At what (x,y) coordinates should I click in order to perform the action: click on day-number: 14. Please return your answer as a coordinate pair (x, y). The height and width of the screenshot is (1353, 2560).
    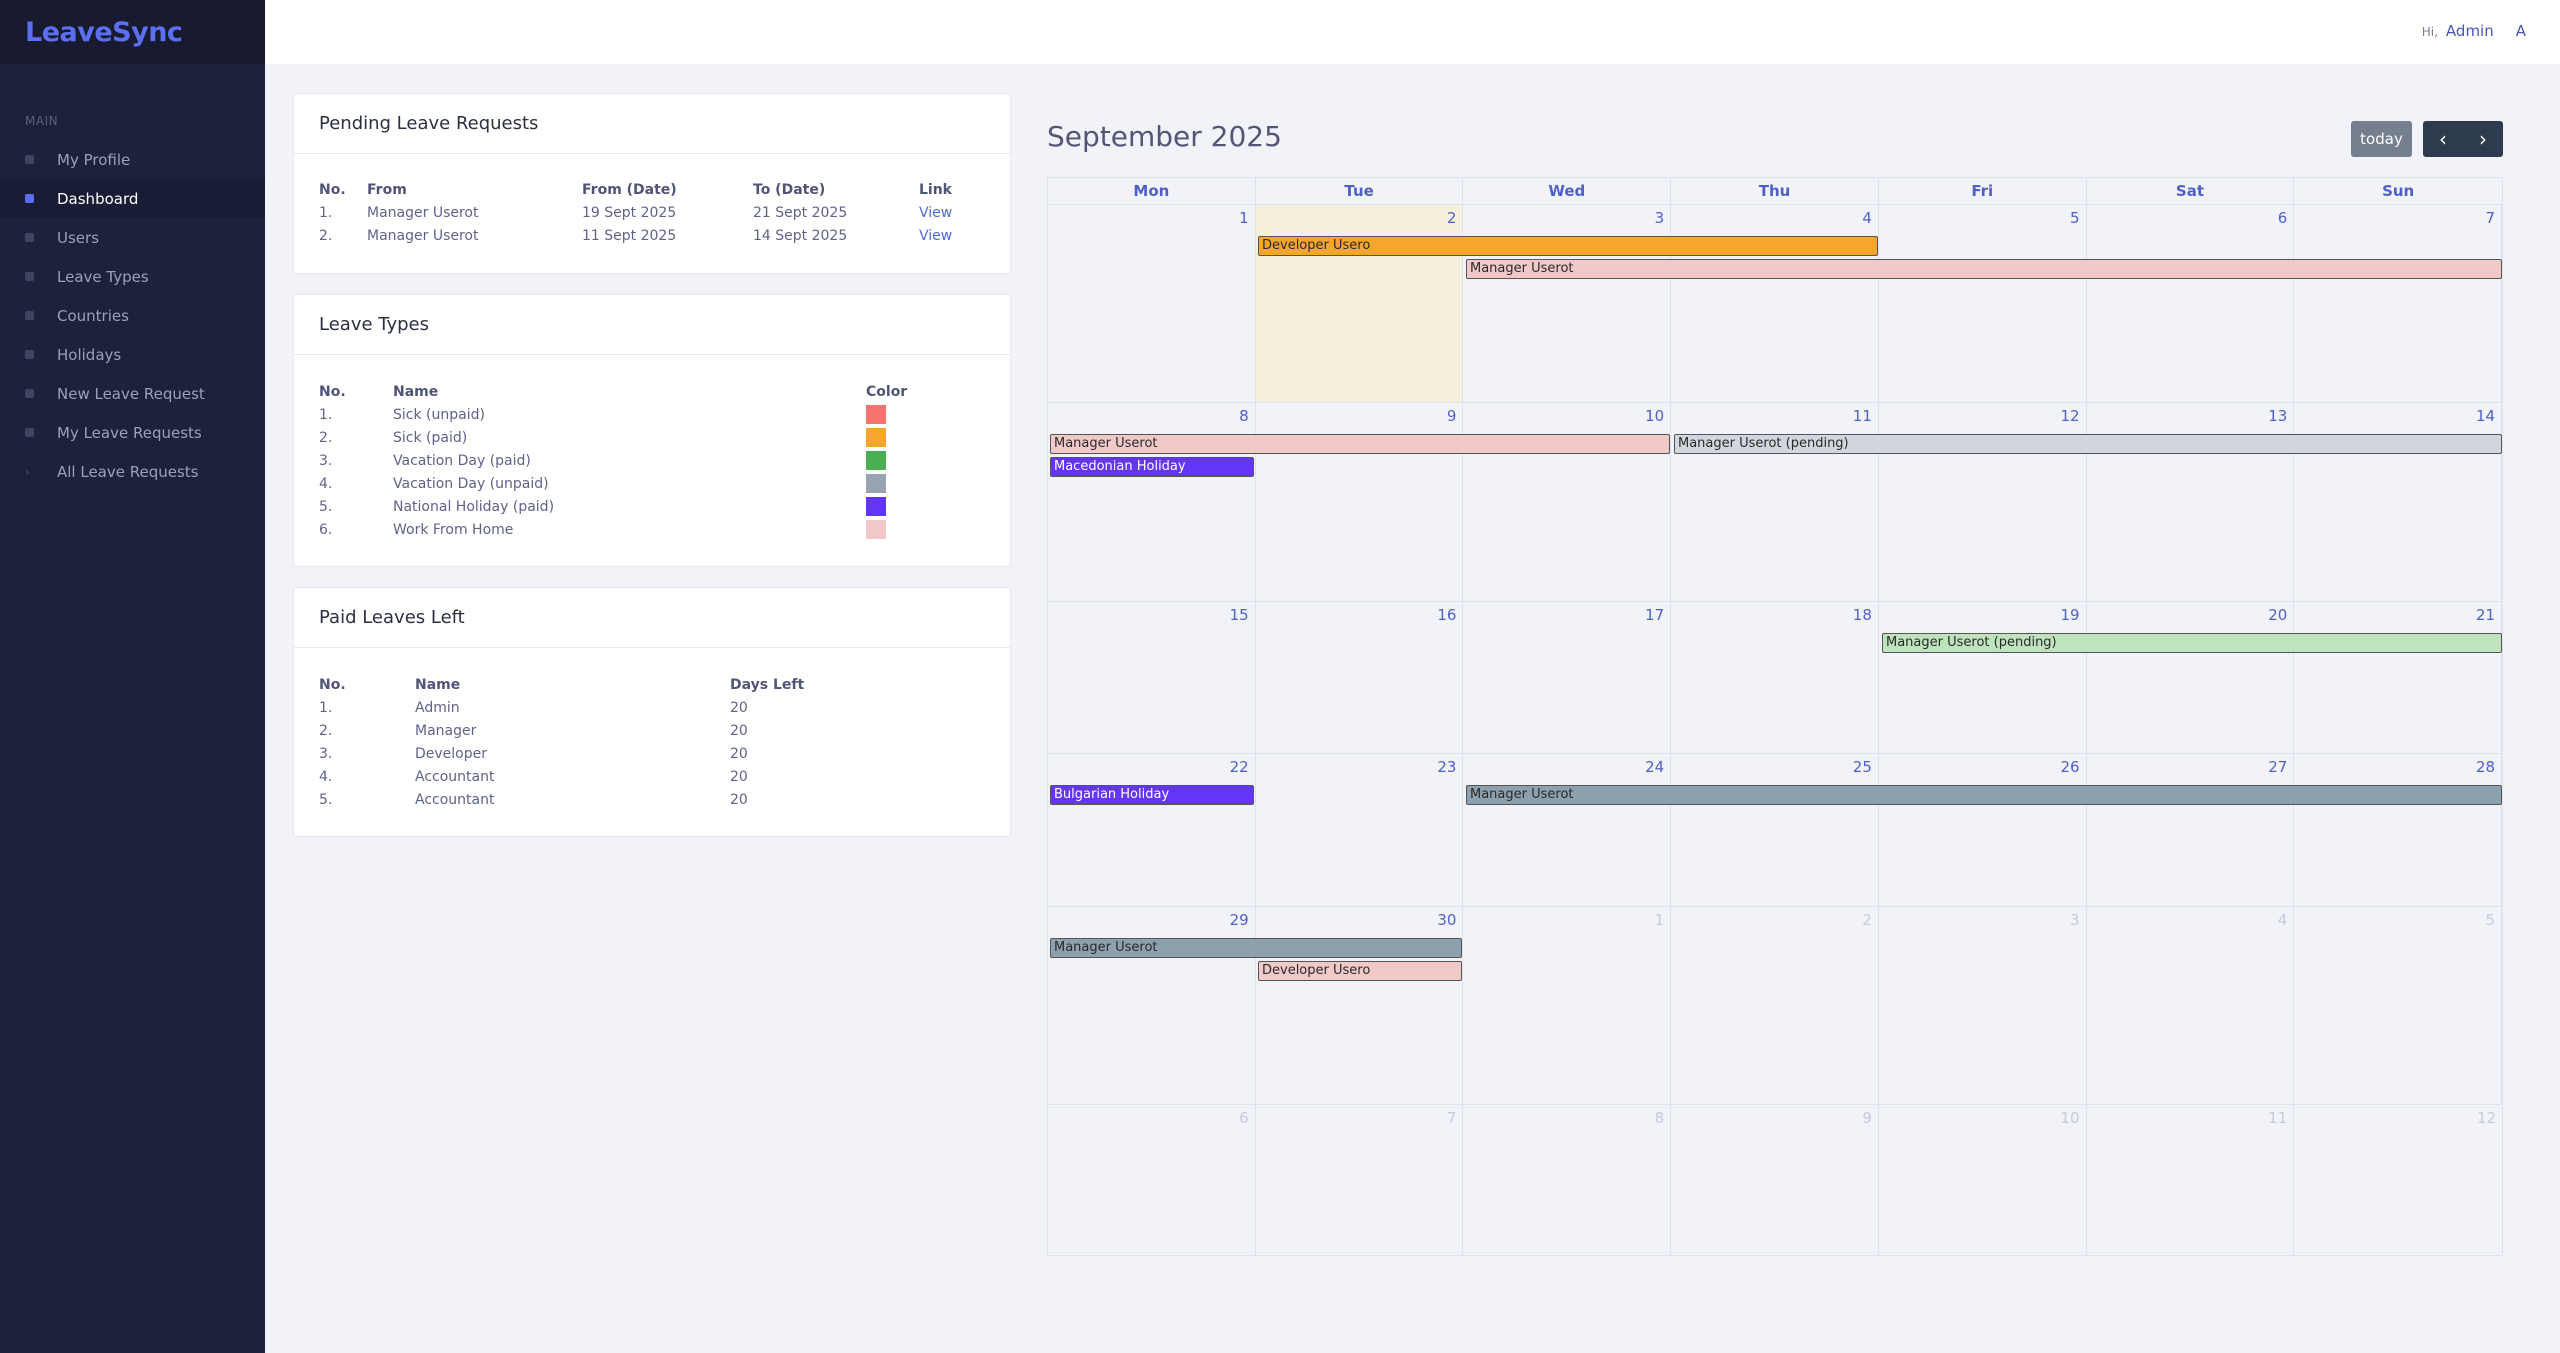
    Looking at the image, I should click on (2485, 416).